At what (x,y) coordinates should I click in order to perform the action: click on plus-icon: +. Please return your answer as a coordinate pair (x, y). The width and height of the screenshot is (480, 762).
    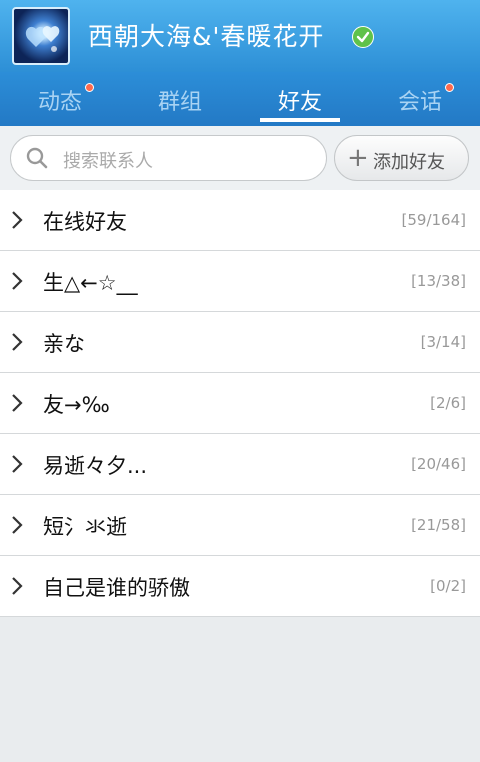
    Looking at the image, I should click on (358, 158).